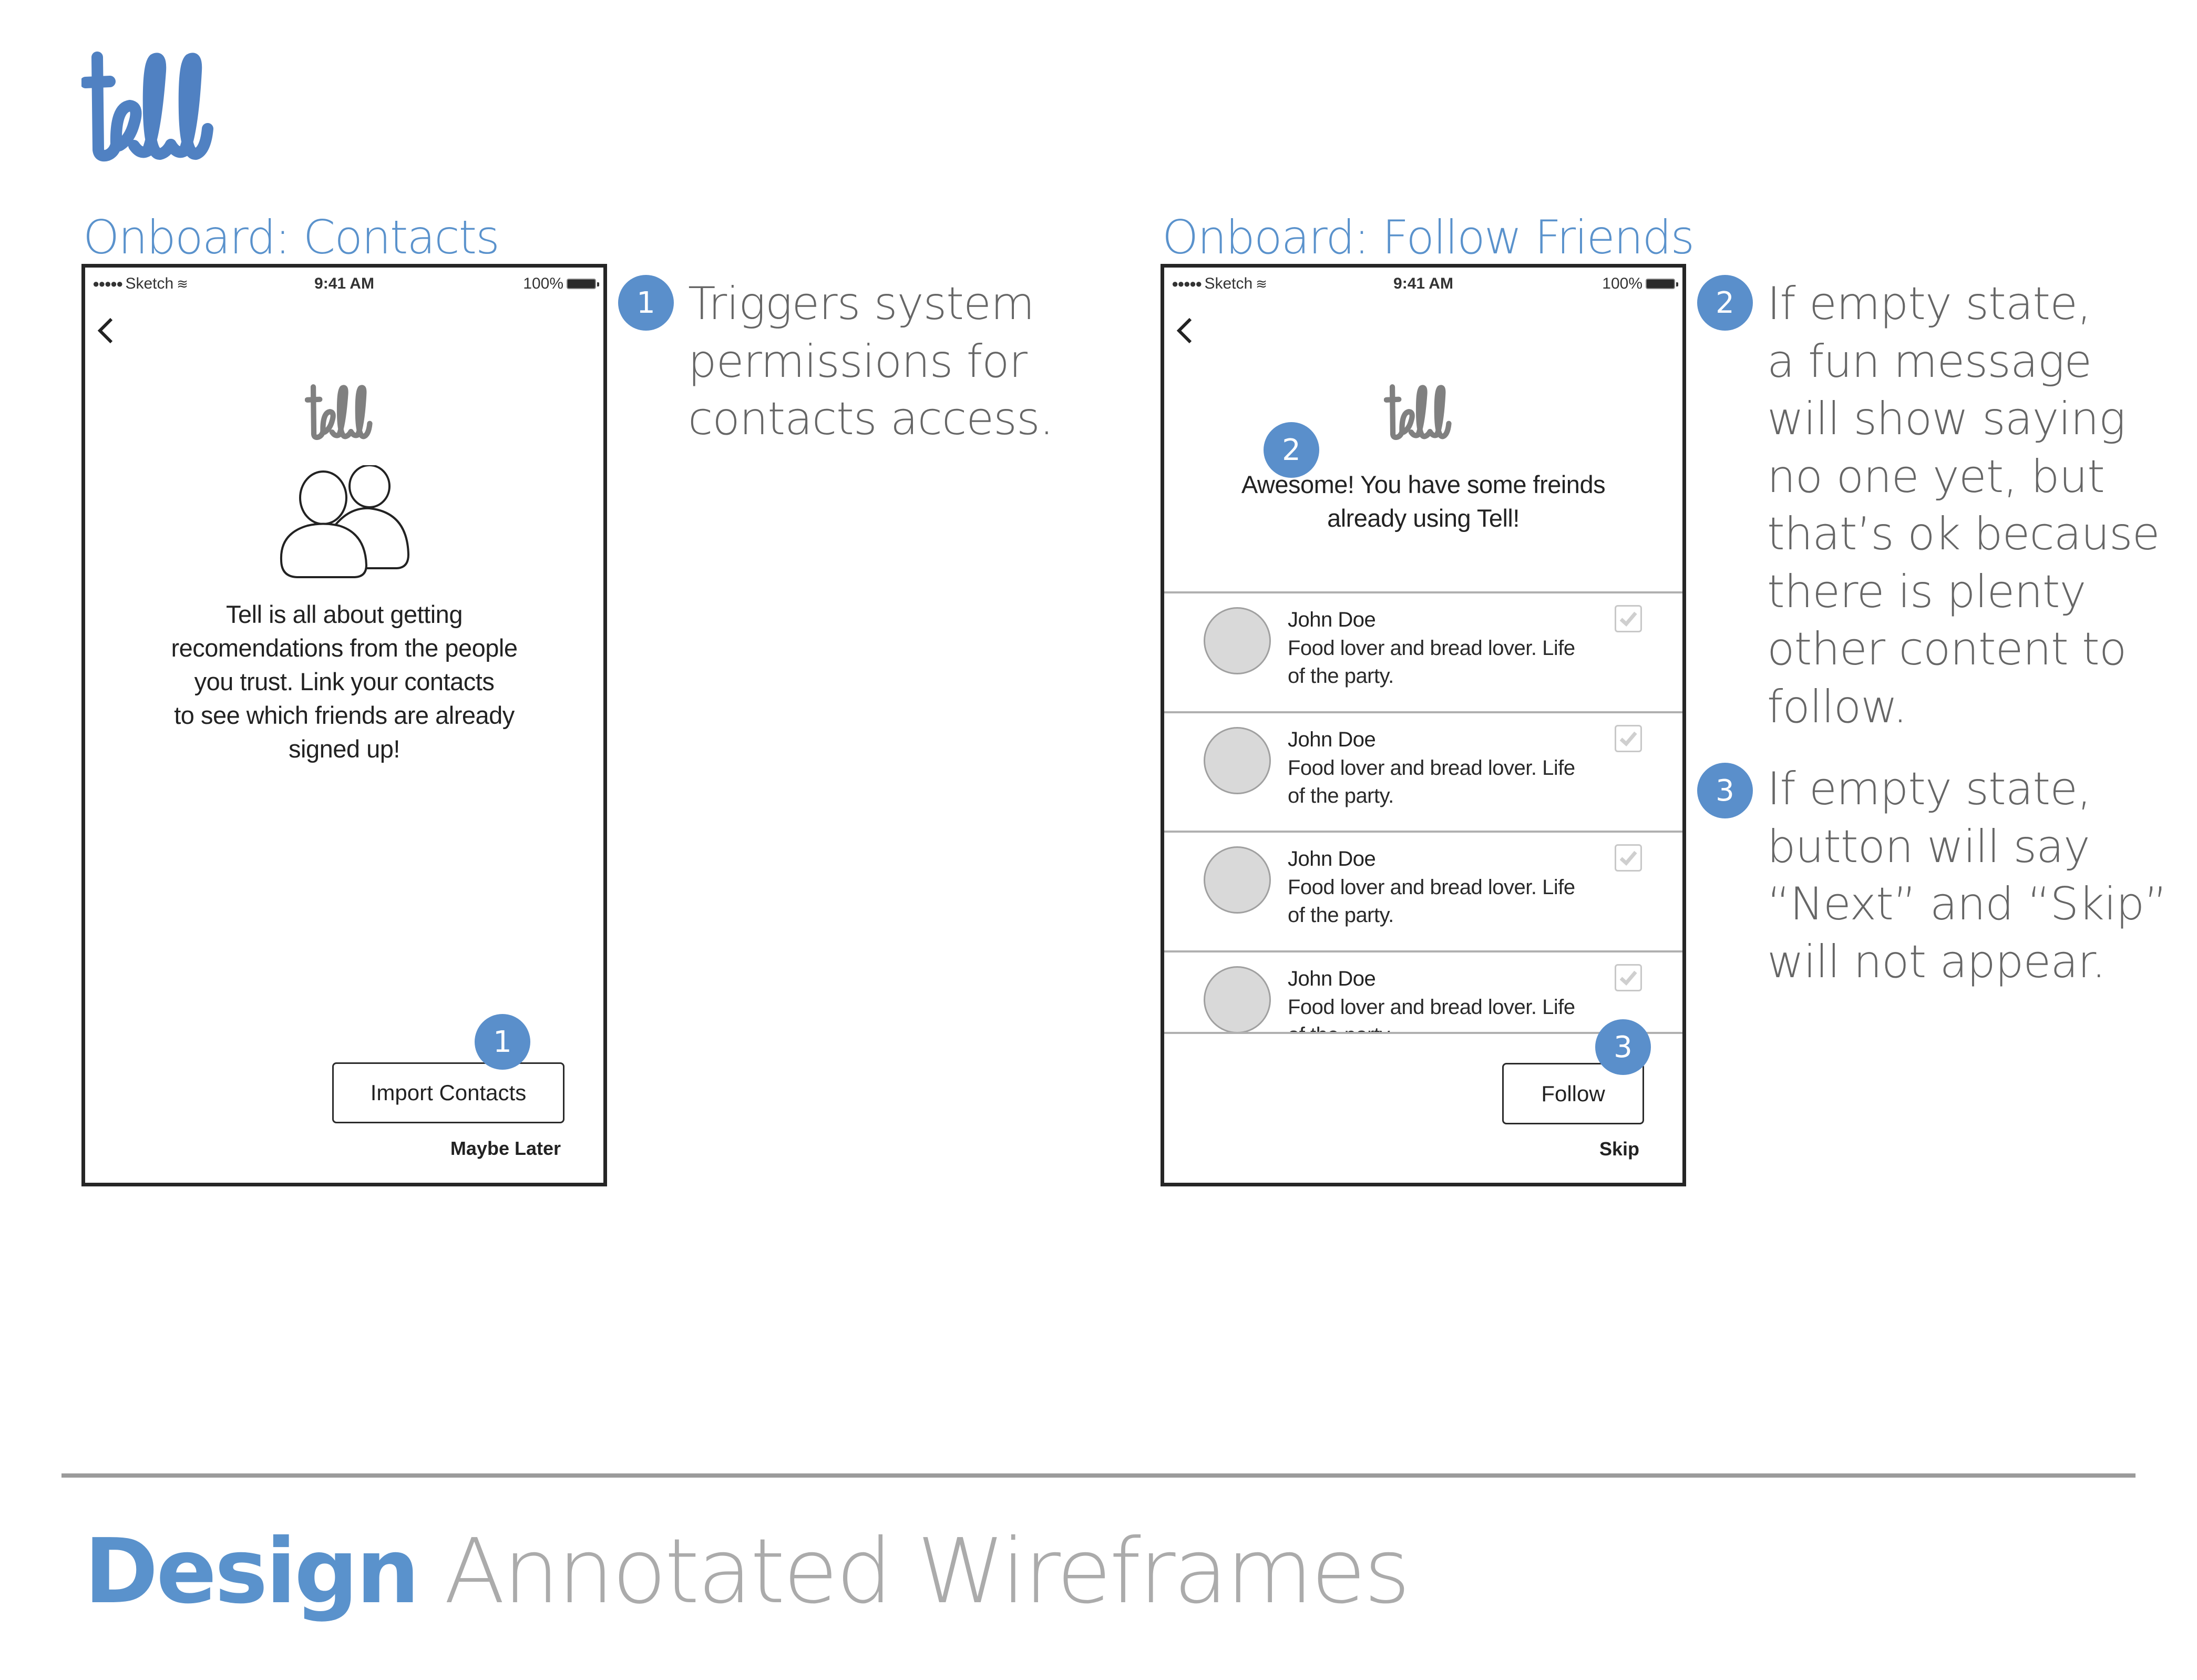  What do you see at coordinates (1937, 961) in the screenshot?
I see `note-line: will not appear.` at bounding box center [1937, 961].